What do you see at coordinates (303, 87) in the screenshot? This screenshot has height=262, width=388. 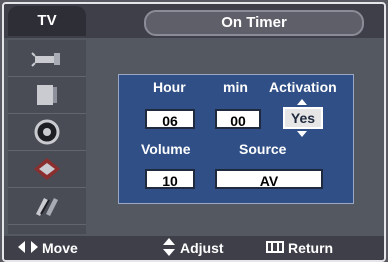 I see `activation-label: Activation` at bounding box center [303, 87].